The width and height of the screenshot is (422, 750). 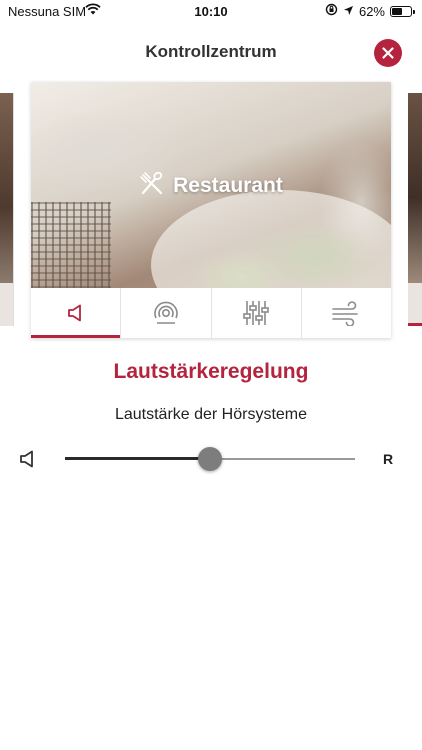 I want to click on side-label: R, so click(x=388, y=459).